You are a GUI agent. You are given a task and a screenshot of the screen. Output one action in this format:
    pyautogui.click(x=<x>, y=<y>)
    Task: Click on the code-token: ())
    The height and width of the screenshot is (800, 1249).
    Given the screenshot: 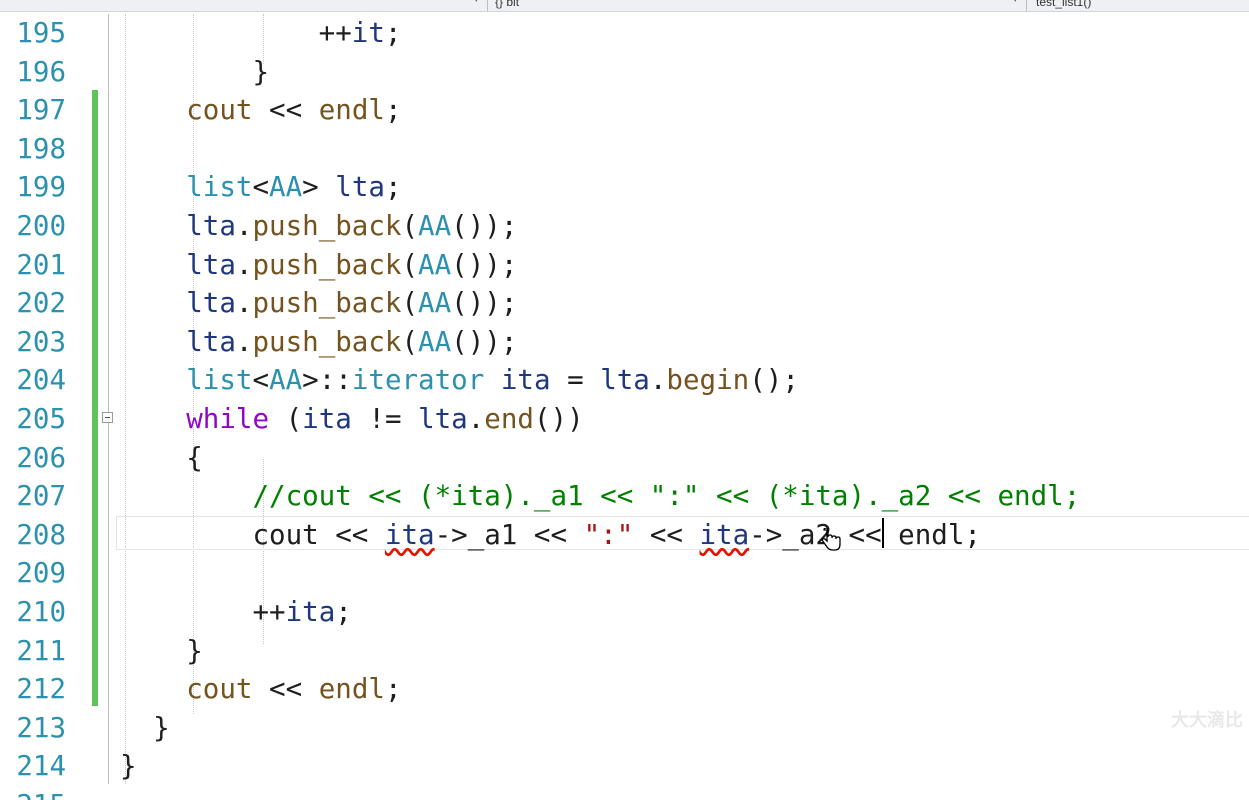 What is the action you would take?
    pyautogui.click(x=558, y=419)
    